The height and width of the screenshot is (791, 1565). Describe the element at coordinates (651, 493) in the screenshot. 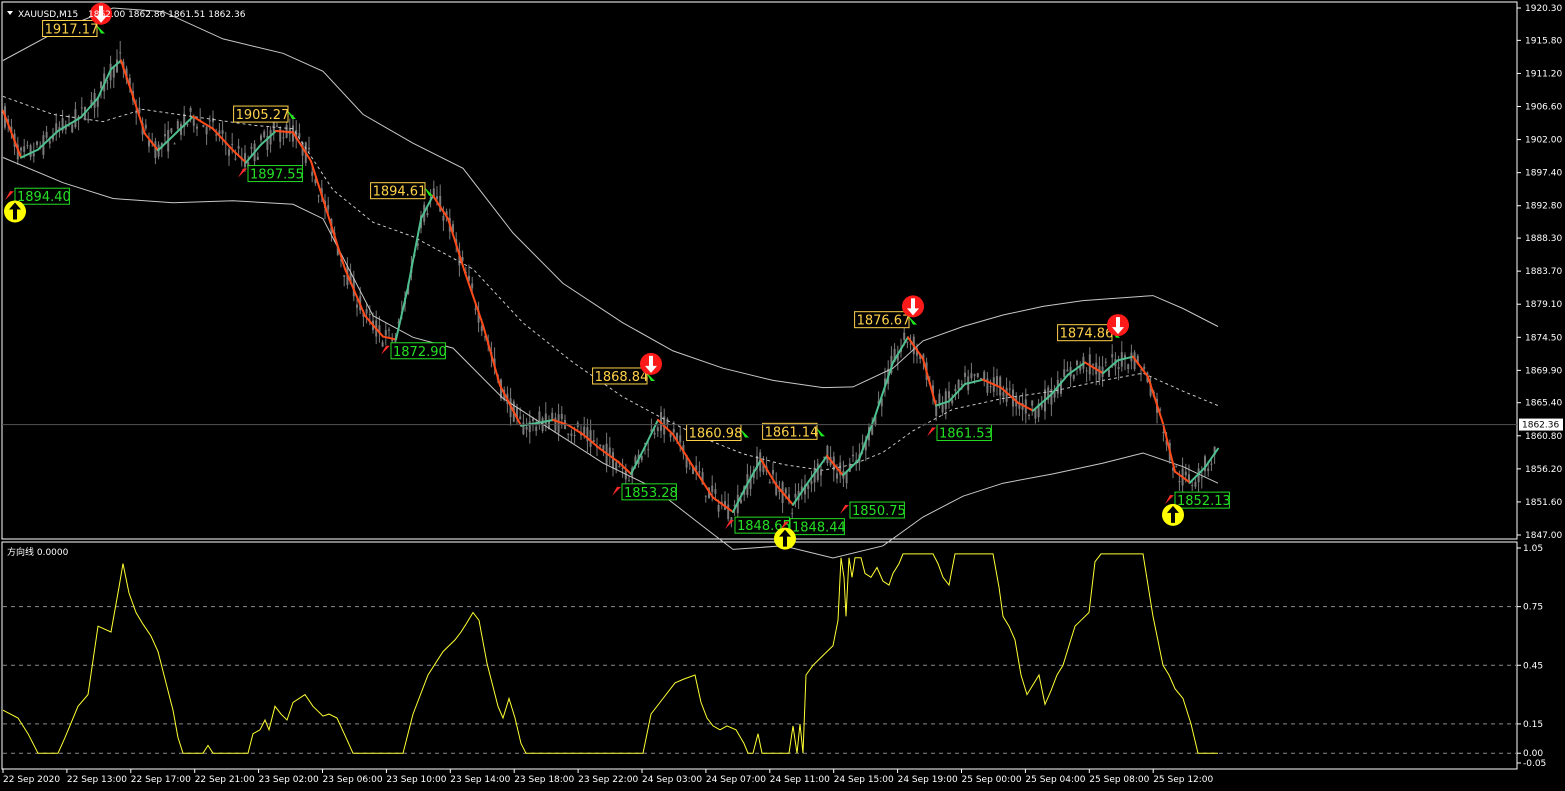

I see `swing-low-label: 1853.28` at that location.